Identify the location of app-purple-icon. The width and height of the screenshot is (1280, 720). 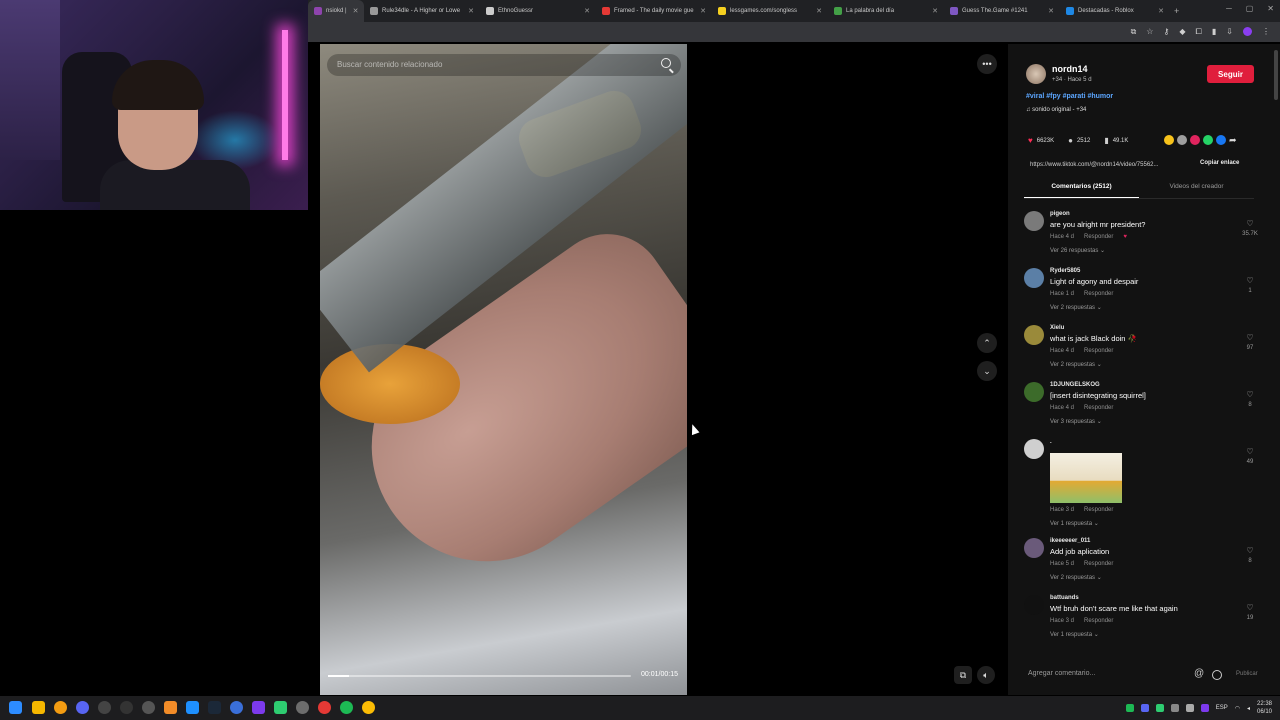
(258, 707).